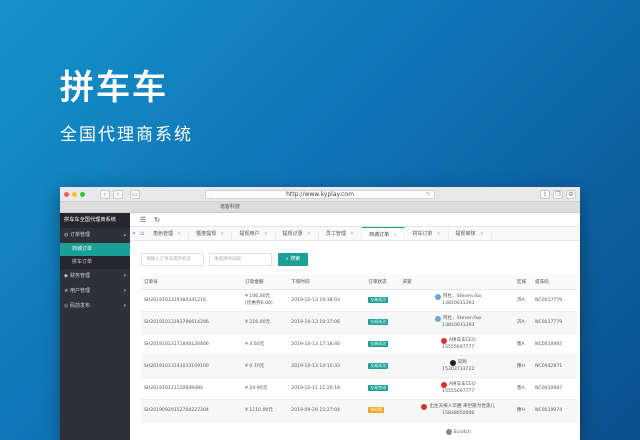  I want to click on close-window-icon, so click(66, 194).